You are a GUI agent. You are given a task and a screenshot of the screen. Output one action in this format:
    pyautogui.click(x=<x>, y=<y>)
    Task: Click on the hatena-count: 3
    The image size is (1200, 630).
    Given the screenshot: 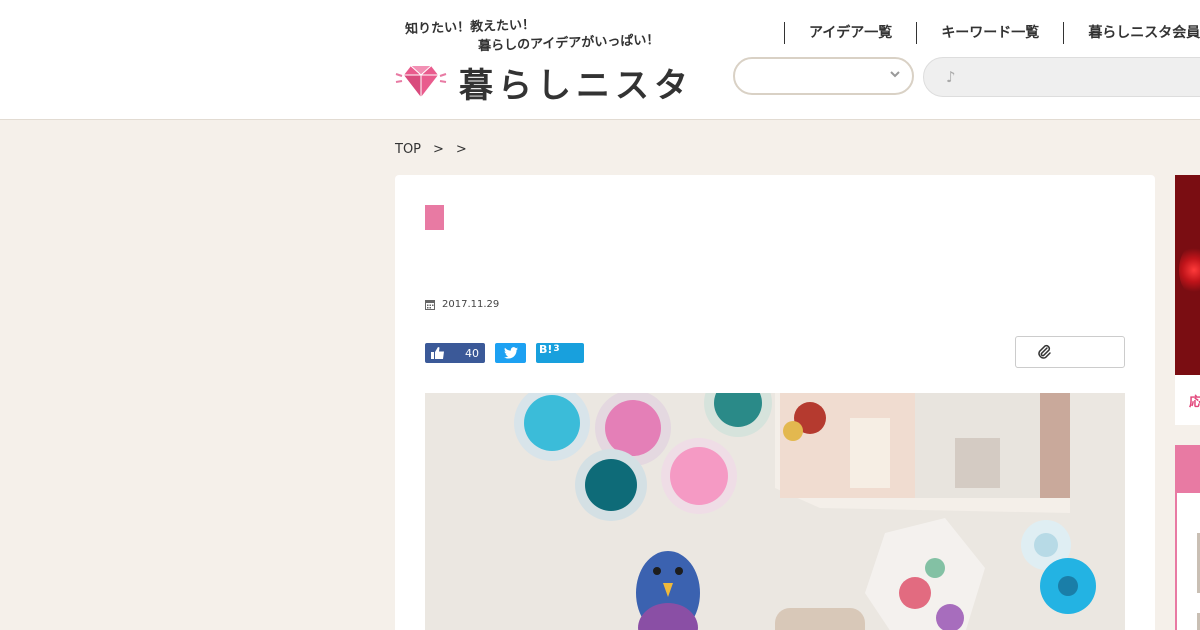 What is the action you would take?
    pyautogui.click(x=556, y=349)
    